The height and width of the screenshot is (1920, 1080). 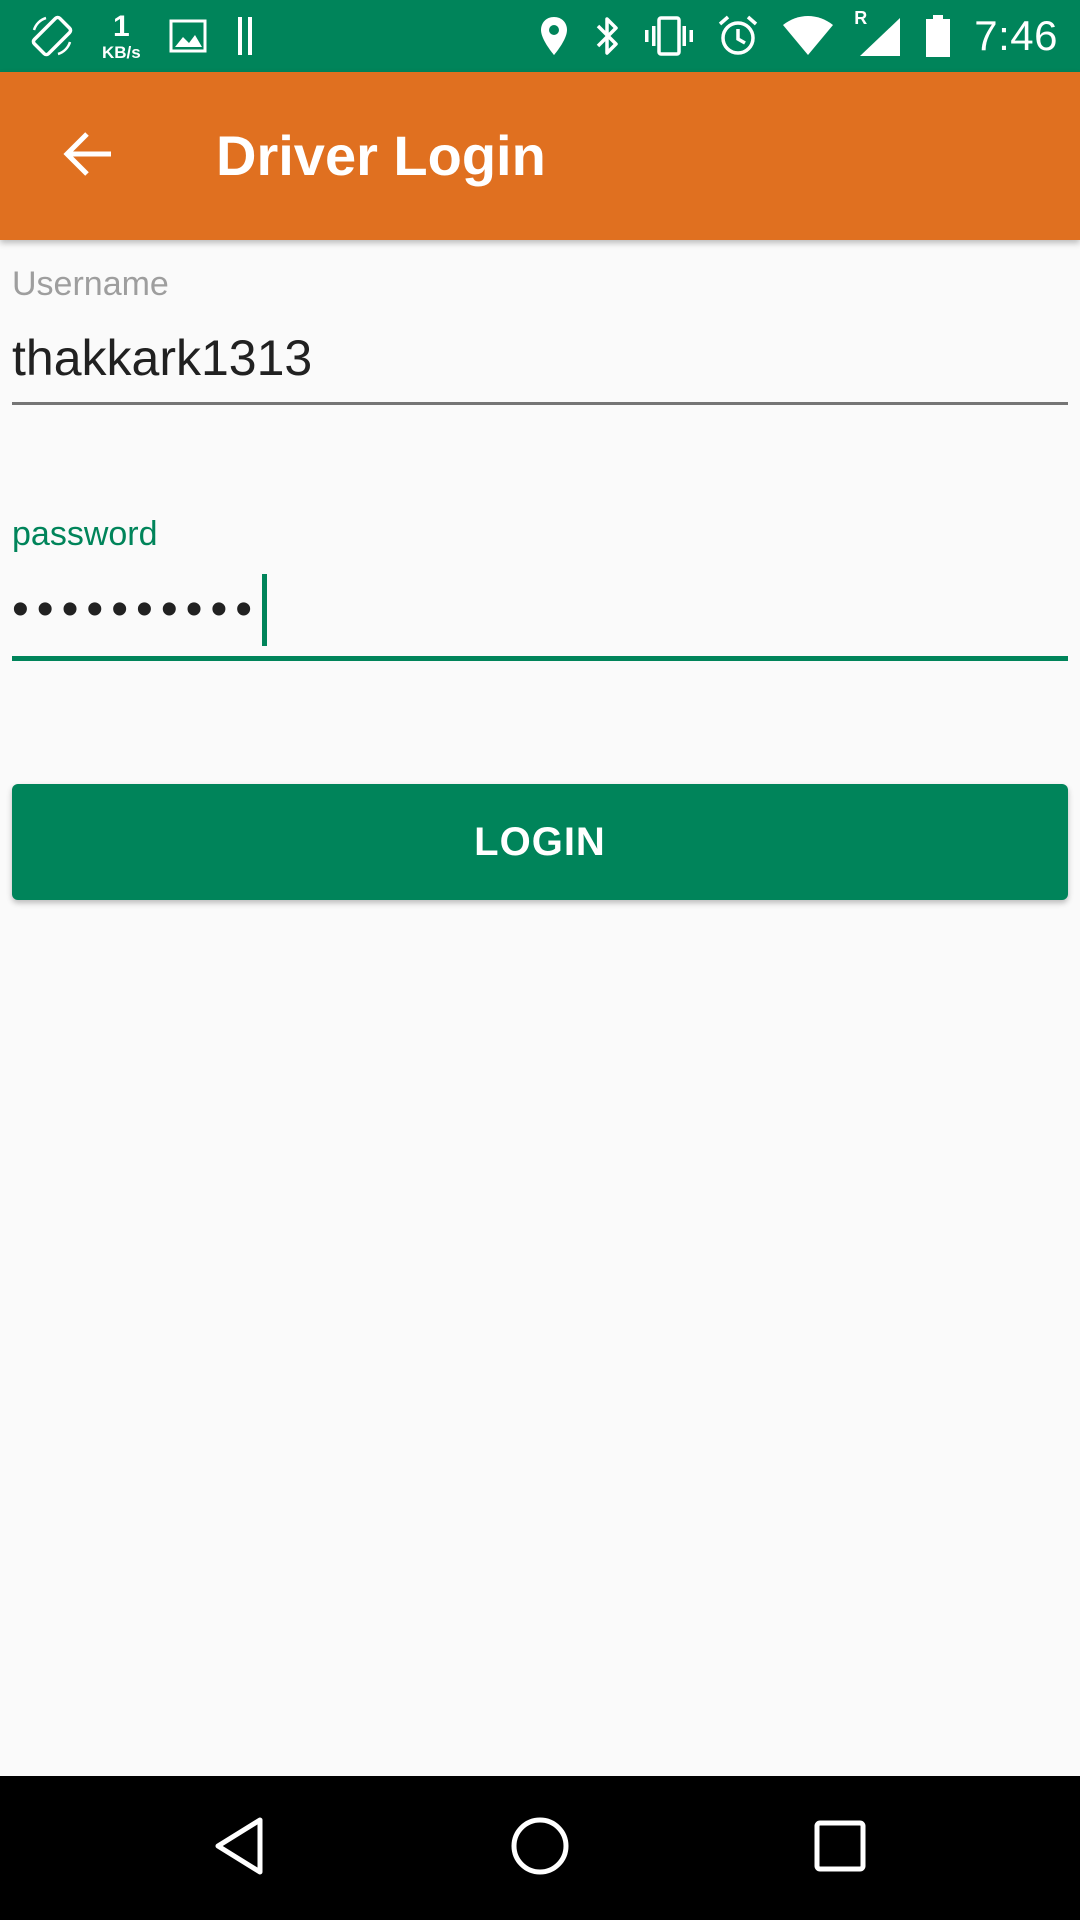 I want to click on screen-rotation-icon, so click(x=52, y=36).